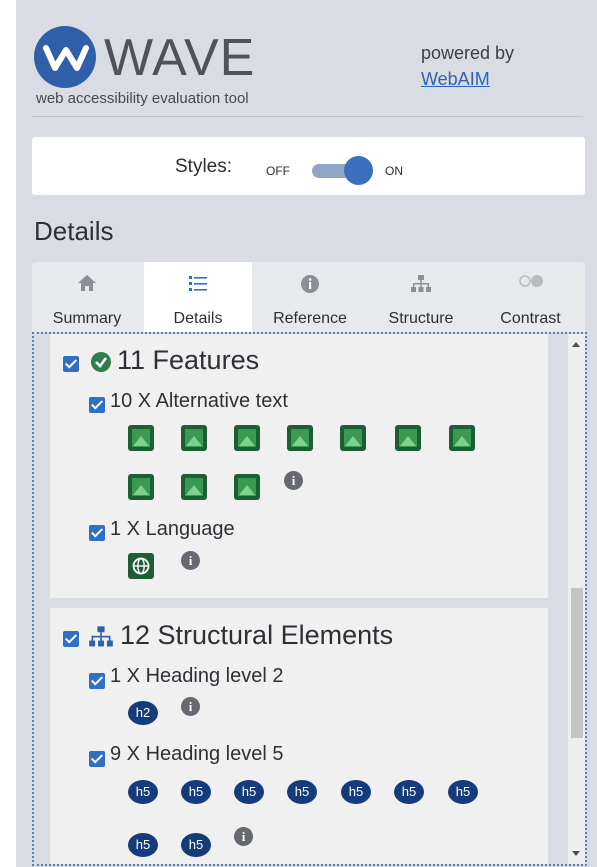 The width and height of the screenshot is (597, 867). I want to click on styles-on-label: ON, so click(394, 171).